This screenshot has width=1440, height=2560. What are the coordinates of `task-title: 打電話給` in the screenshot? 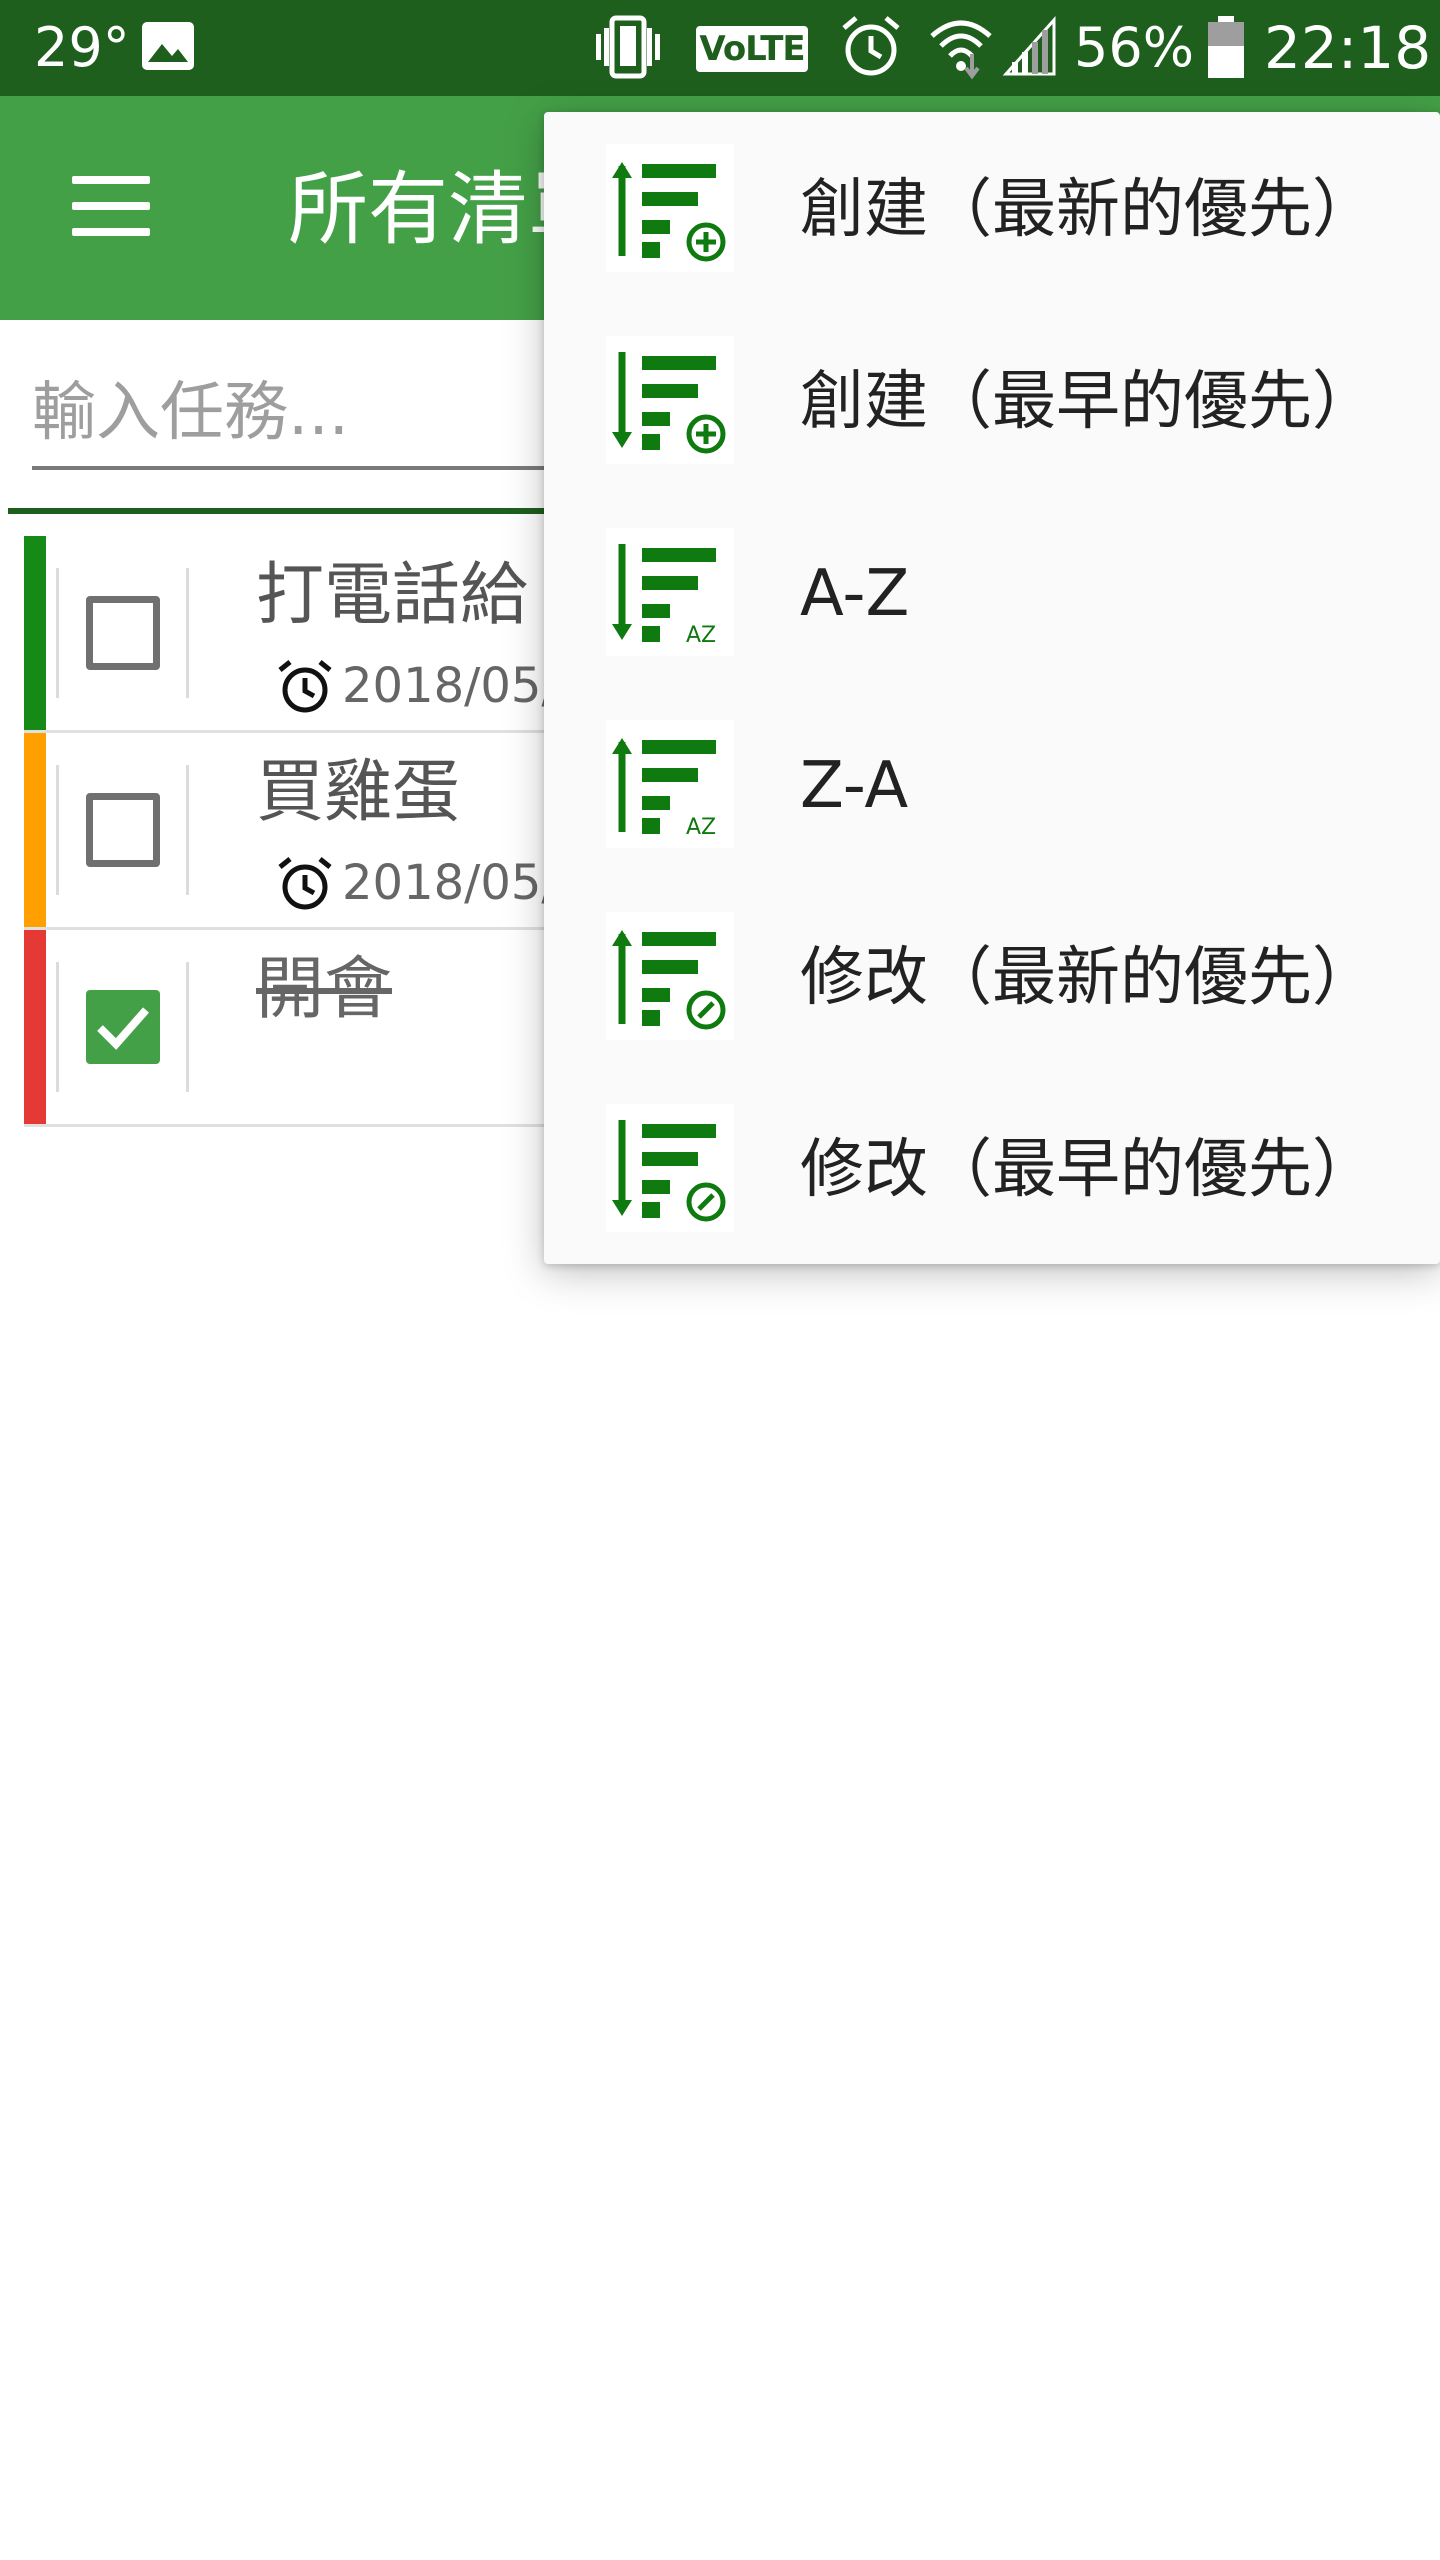 It's located at (392, 595).